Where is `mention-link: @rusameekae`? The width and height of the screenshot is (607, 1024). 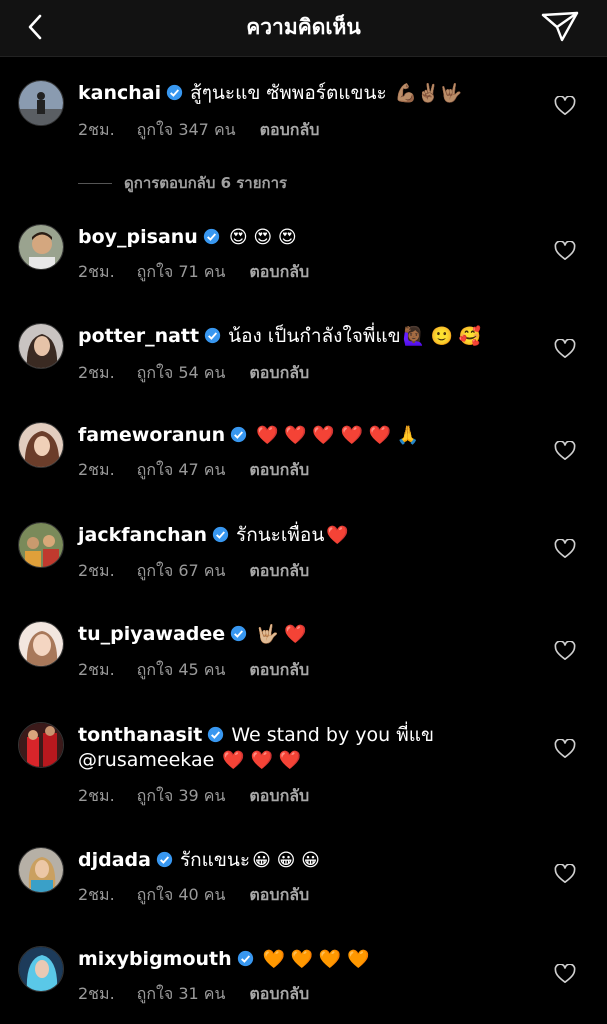
mention-link: @rusameekae is located at coordinates (146, 760).